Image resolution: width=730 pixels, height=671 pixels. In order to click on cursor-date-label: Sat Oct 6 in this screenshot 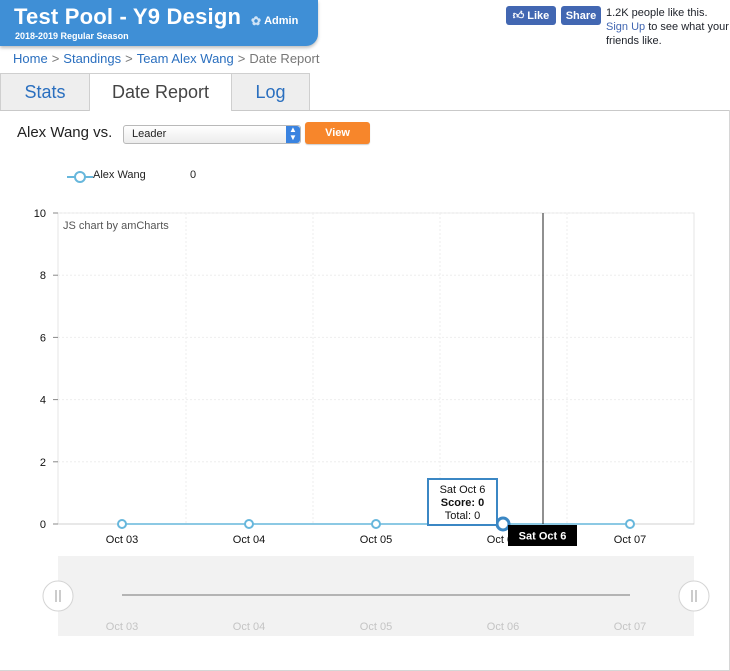, I will do `click(543, 537)`.